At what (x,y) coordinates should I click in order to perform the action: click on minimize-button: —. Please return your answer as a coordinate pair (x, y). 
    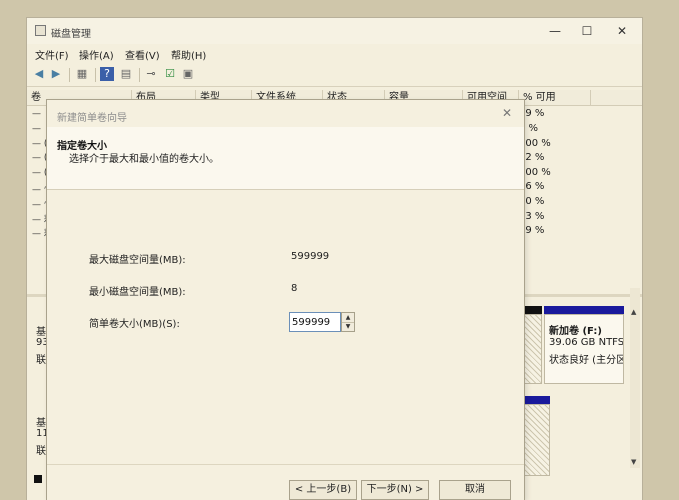
    Looking at the image, I should click on (555, 31).